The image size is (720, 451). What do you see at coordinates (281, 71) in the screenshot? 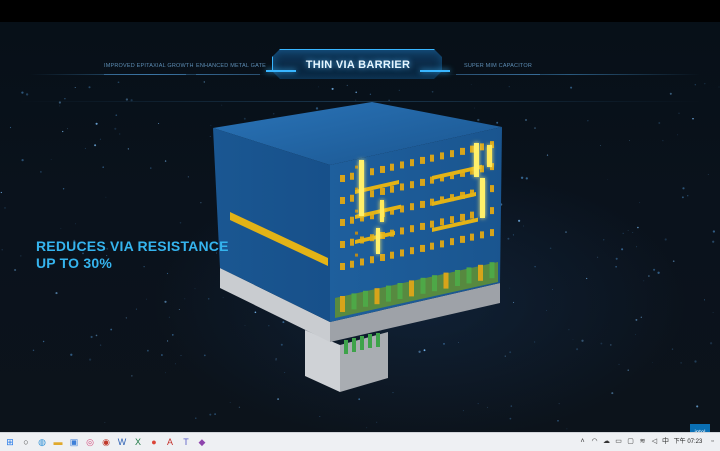
I see `nav-active-cap-left` at bounding box center [281, 71].